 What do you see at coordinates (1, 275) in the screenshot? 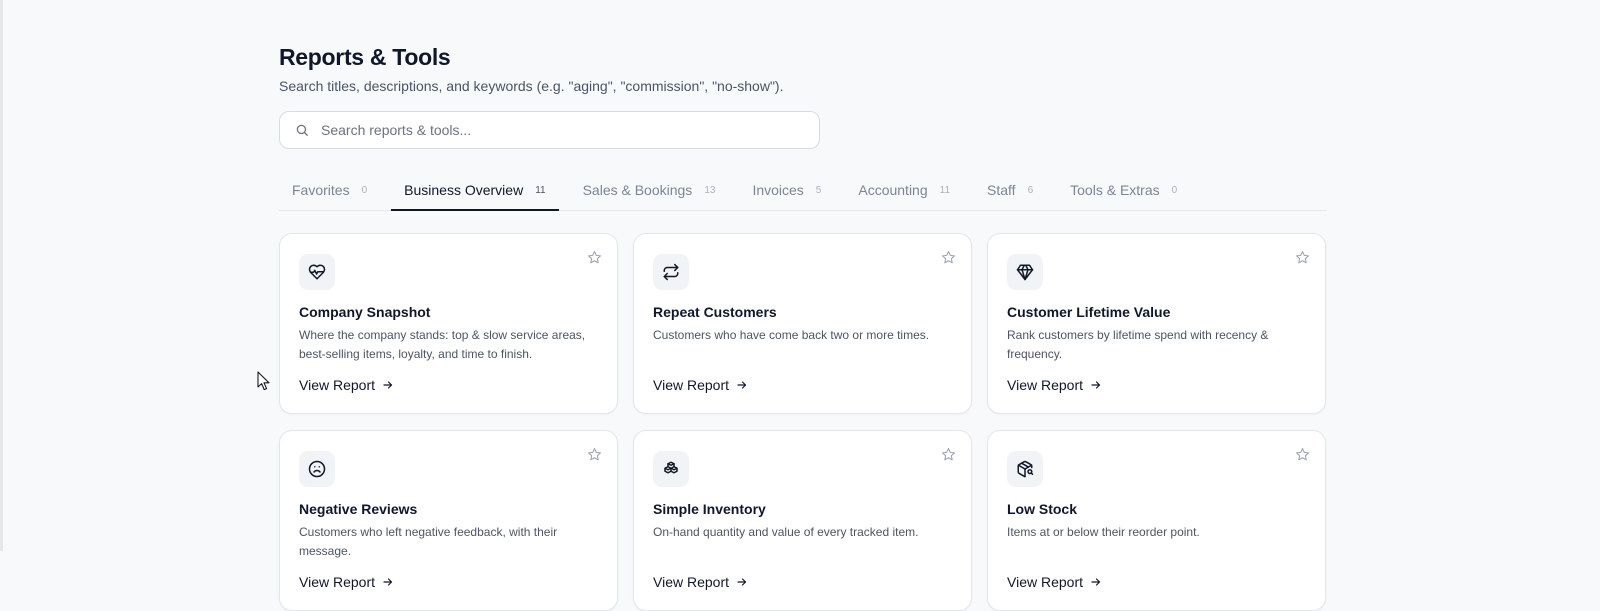
I see `window-left-edge` at bounding box center [1, 275].